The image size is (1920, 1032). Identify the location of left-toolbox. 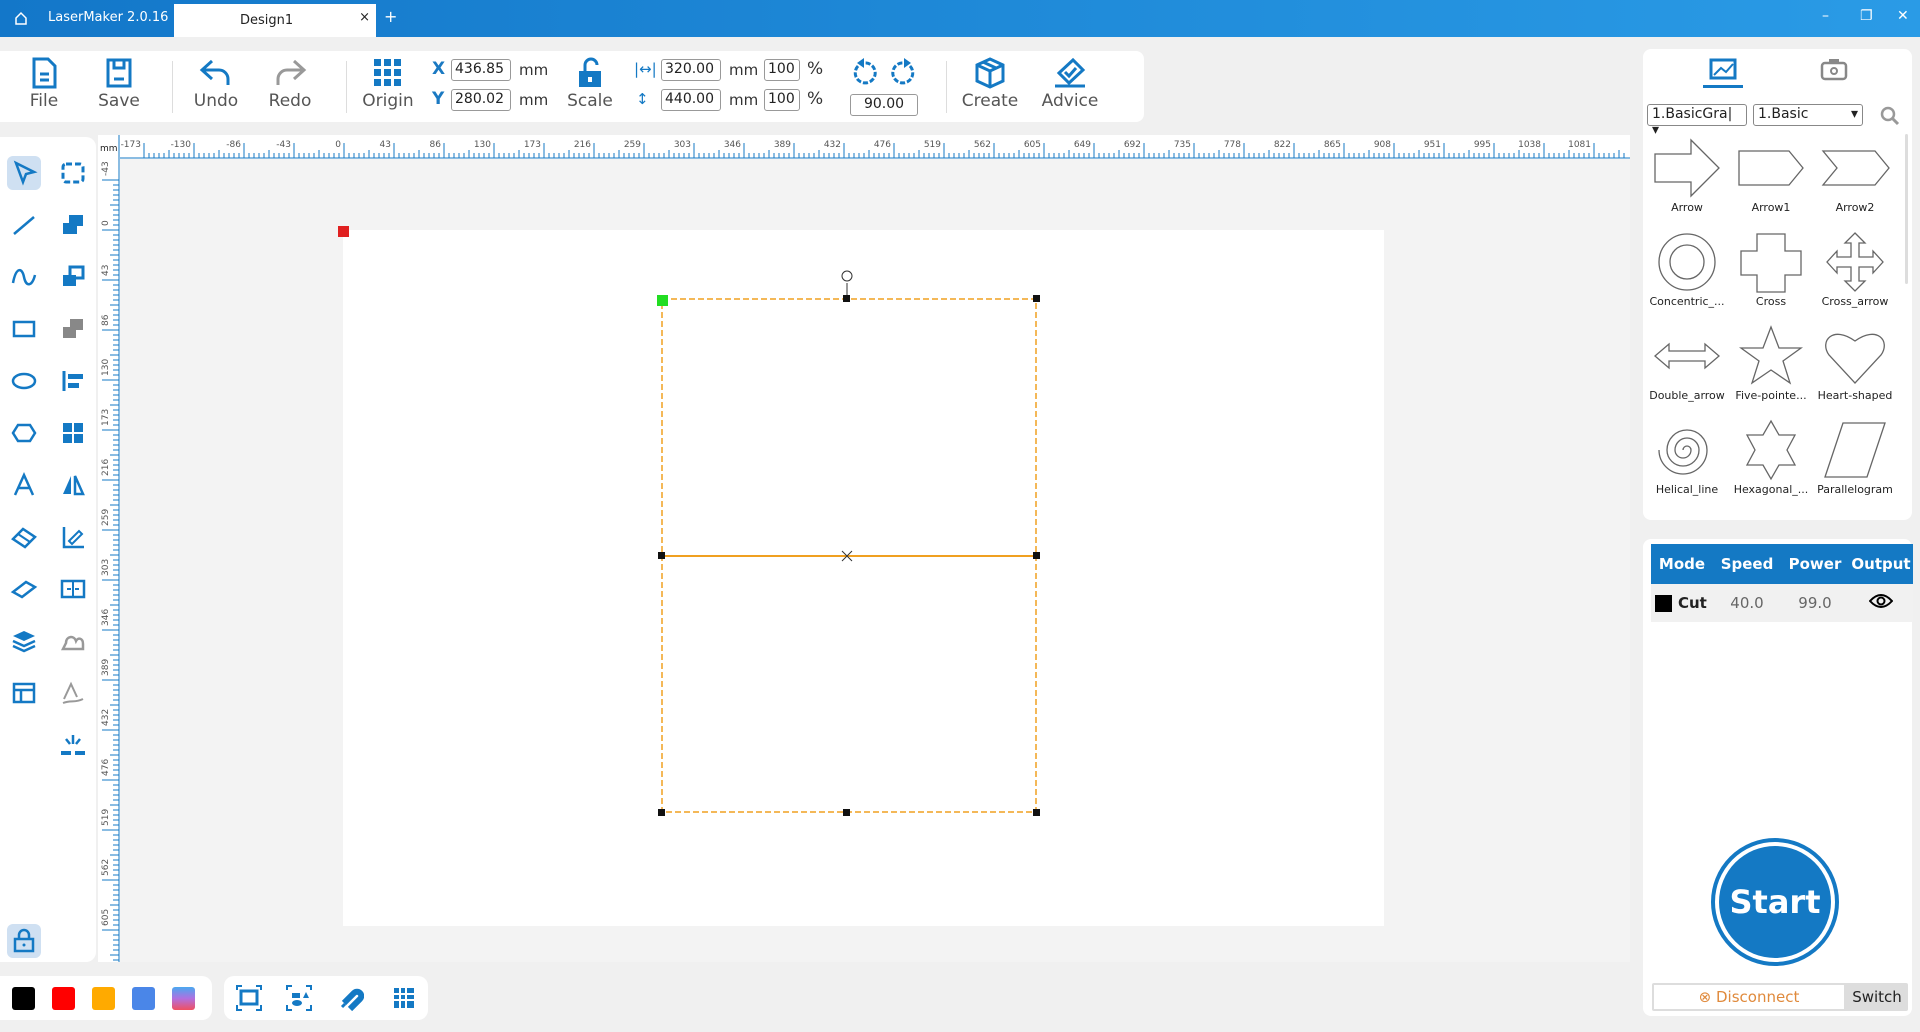
(48, 549).